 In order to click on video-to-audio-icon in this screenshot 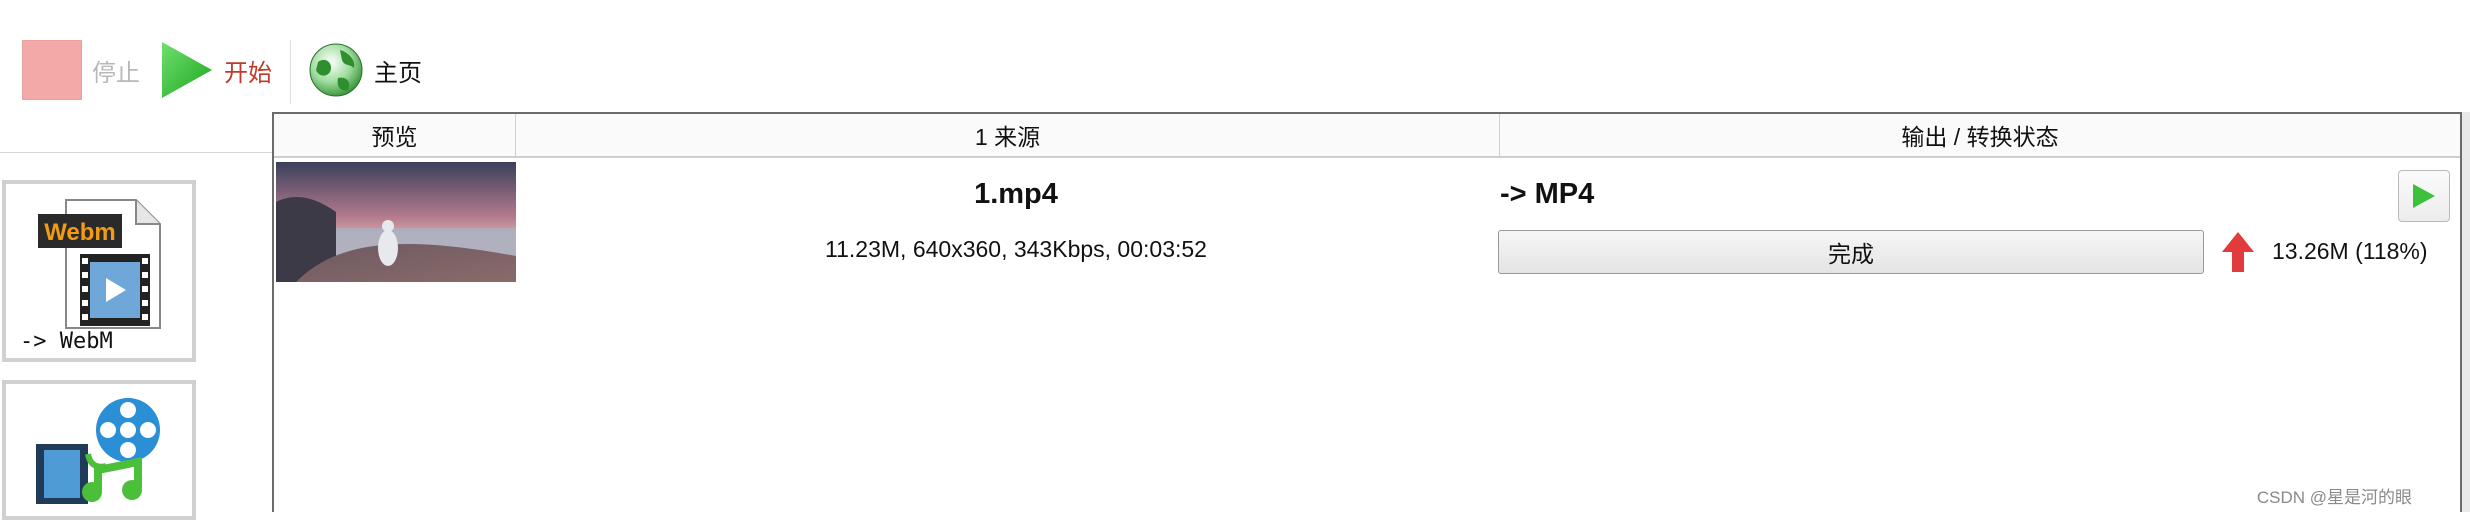, I will do `click(98, 451)`.